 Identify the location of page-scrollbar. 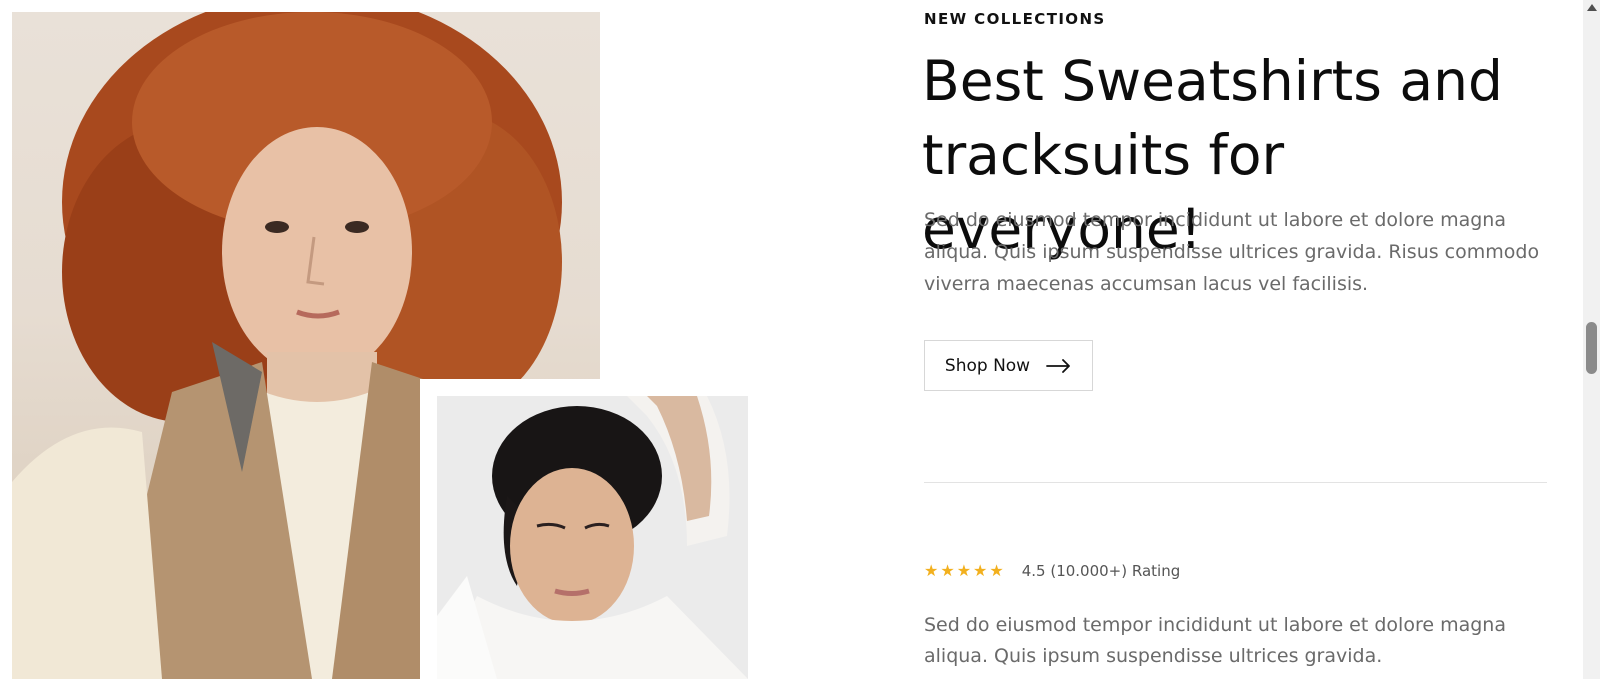
(1591, 339).